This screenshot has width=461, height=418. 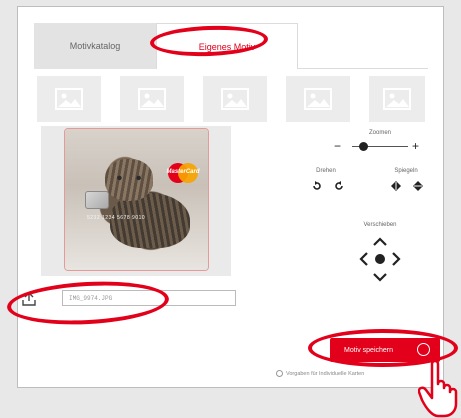 What do you see at coordinates (325, 373) in the screenshot?
I see `terms-label: Vorgaben für Individuelle Karten` at bounding box center [325, 373].